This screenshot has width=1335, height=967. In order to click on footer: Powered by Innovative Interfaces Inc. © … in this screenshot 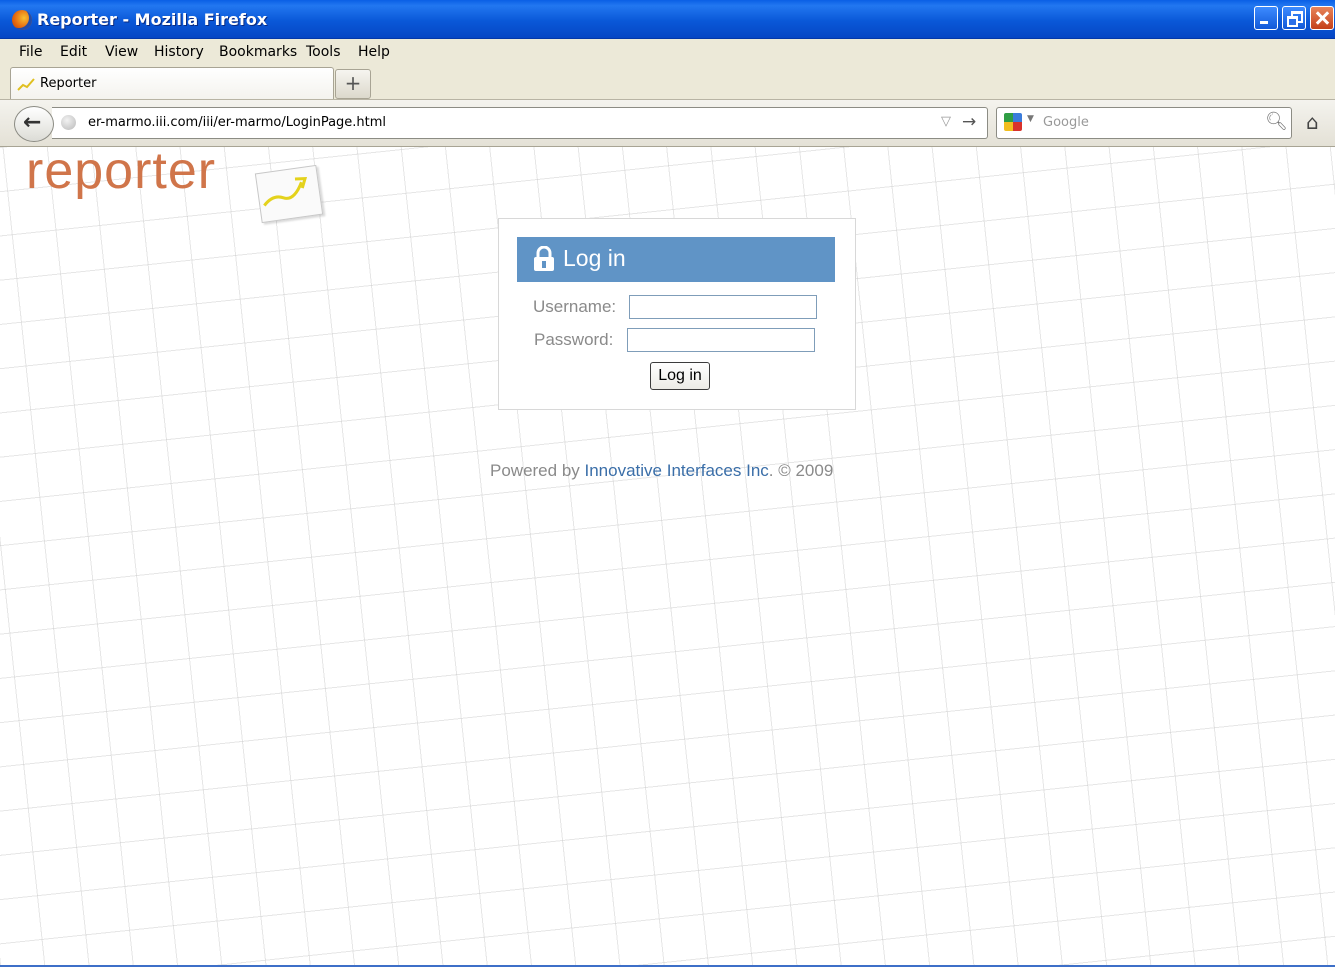, I will do `click(661, 471)`.